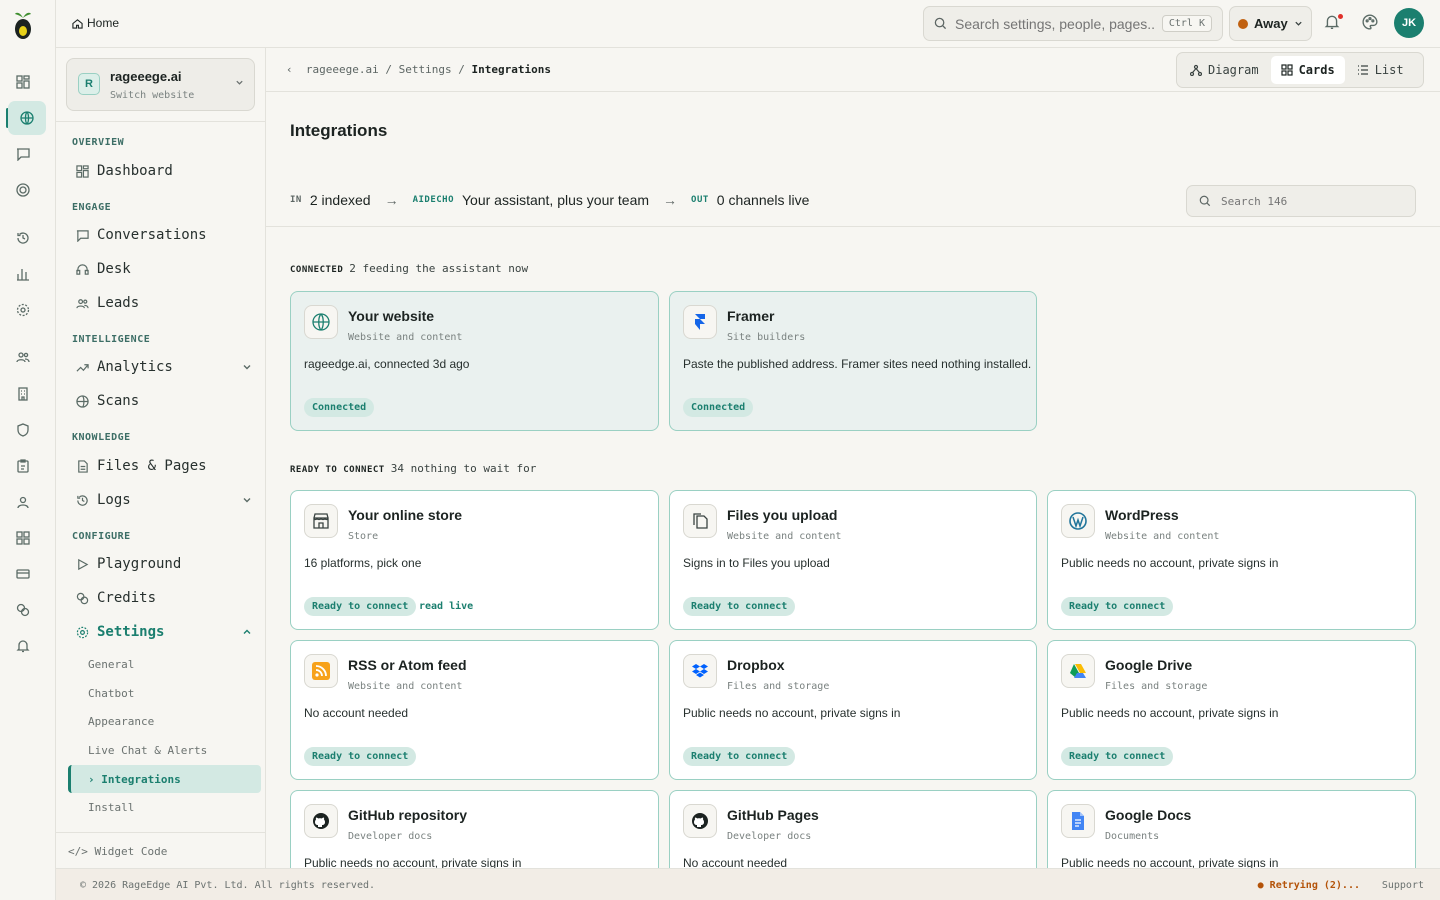 Image resolution: width=1440 pixels, height=900 pixels. Describe the element at coordinates (23, 574) in the screenshot. I see `card-icon` at that location.